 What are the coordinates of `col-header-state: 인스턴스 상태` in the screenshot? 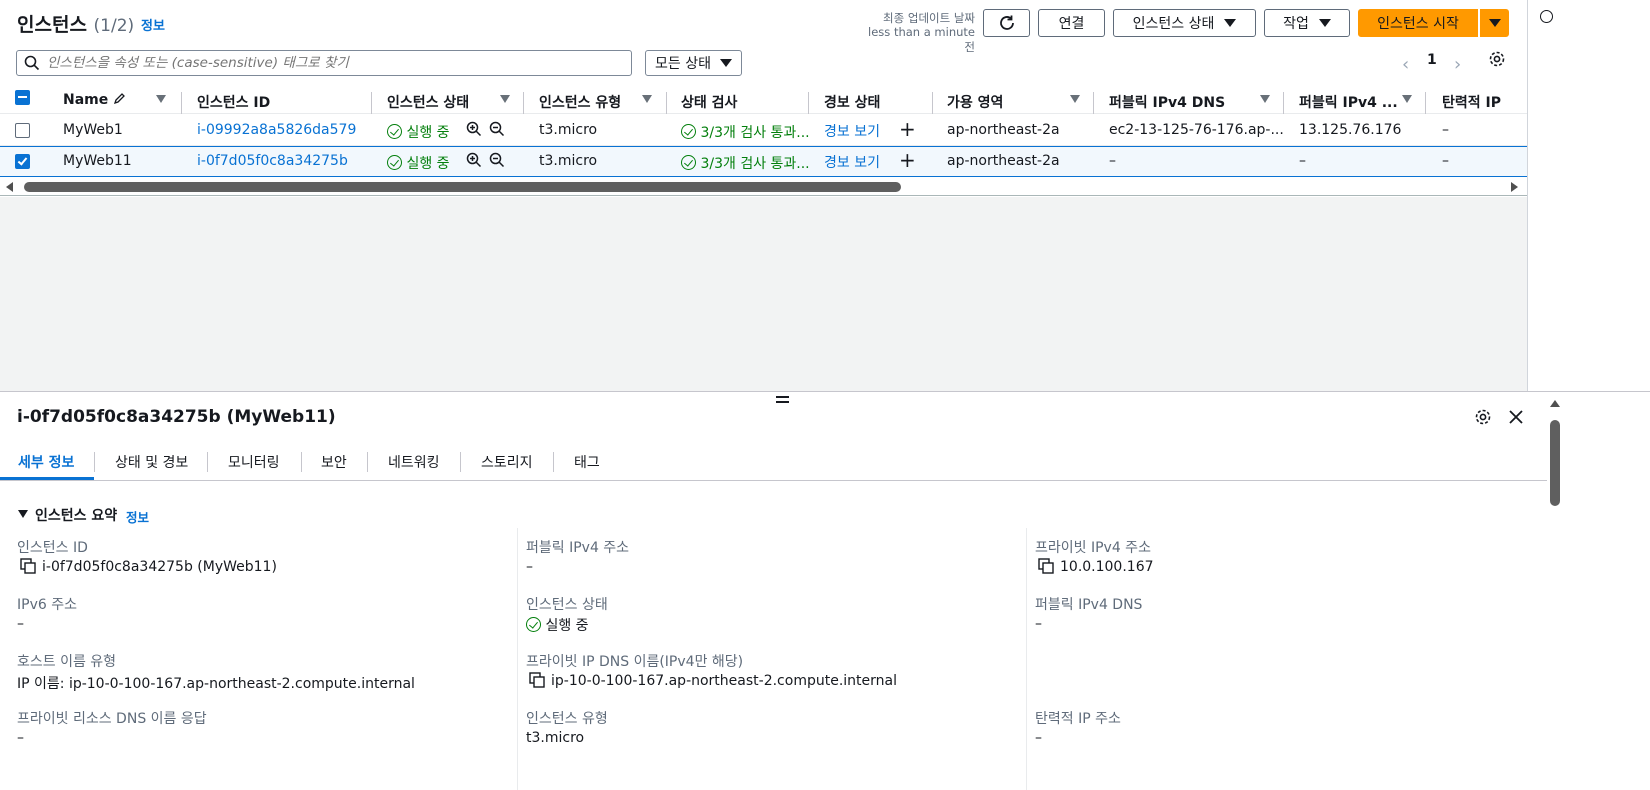 It's located at (428, 102).